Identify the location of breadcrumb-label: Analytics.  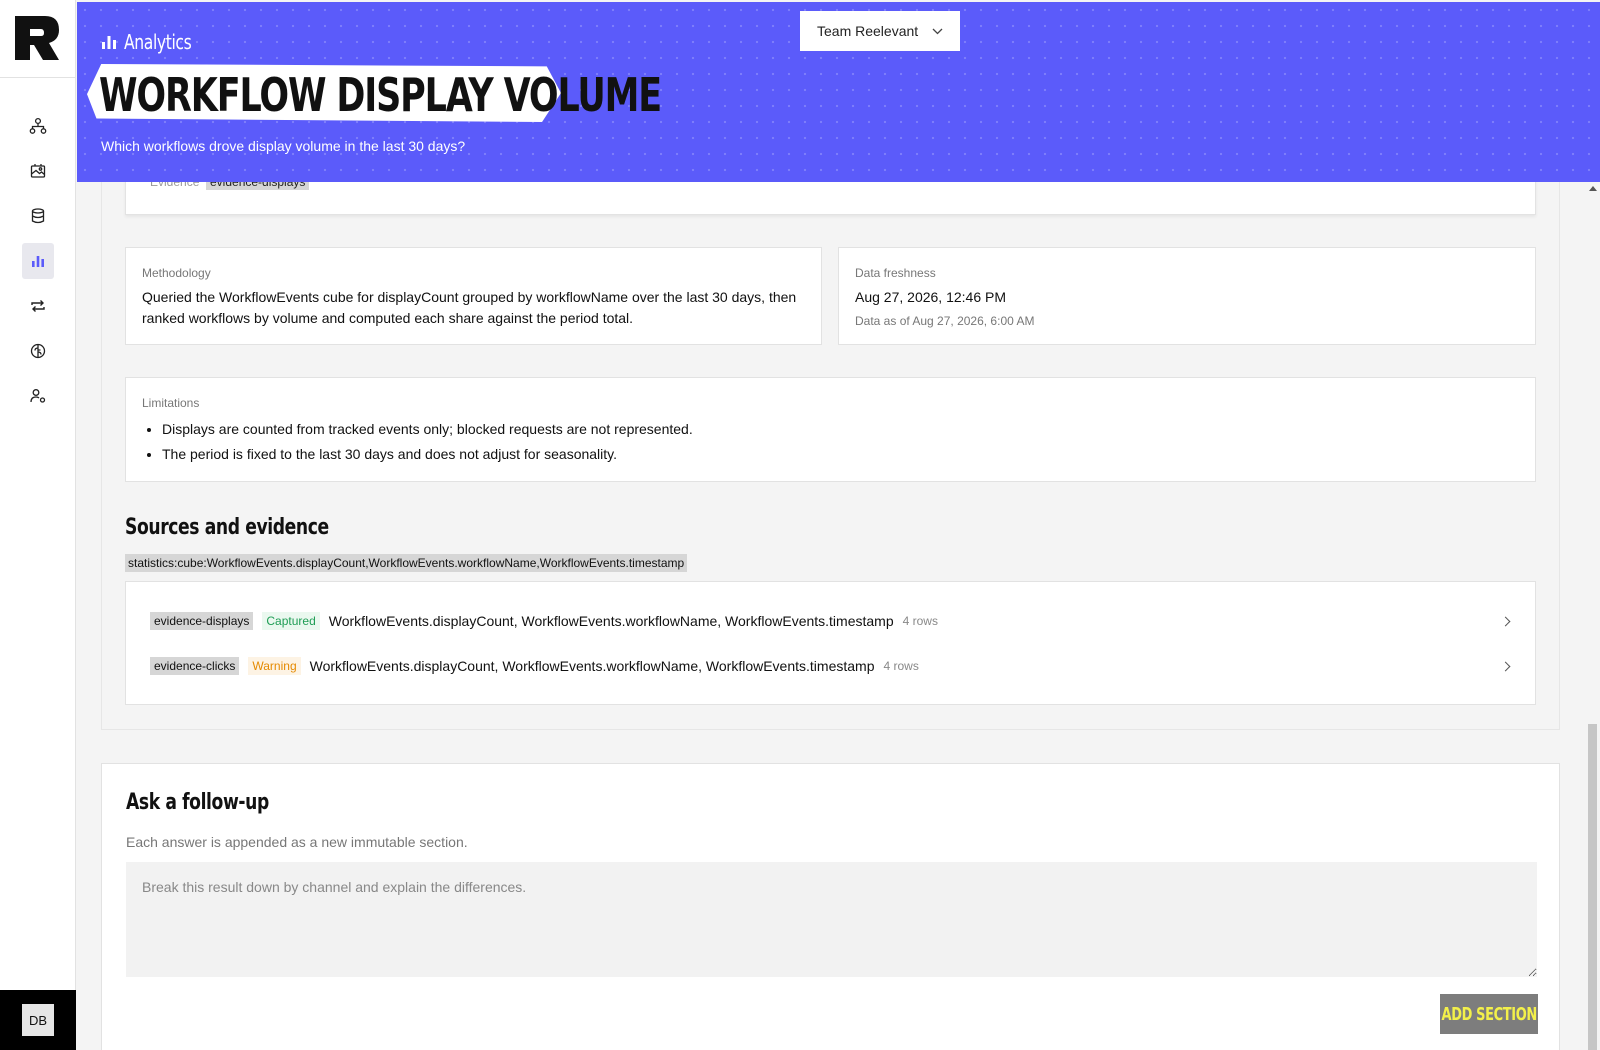
(158, 42).